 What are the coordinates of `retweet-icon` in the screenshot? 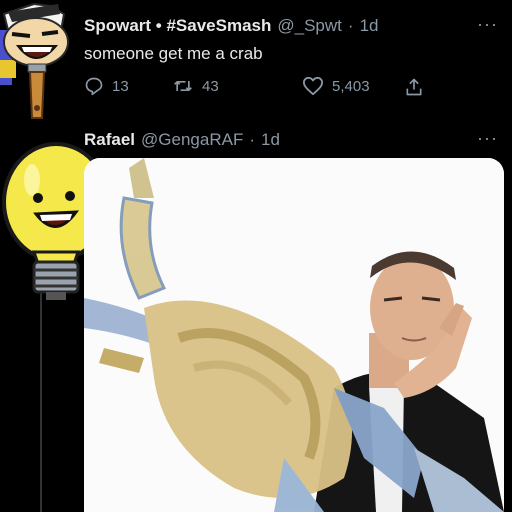 It's located at (183, 86).